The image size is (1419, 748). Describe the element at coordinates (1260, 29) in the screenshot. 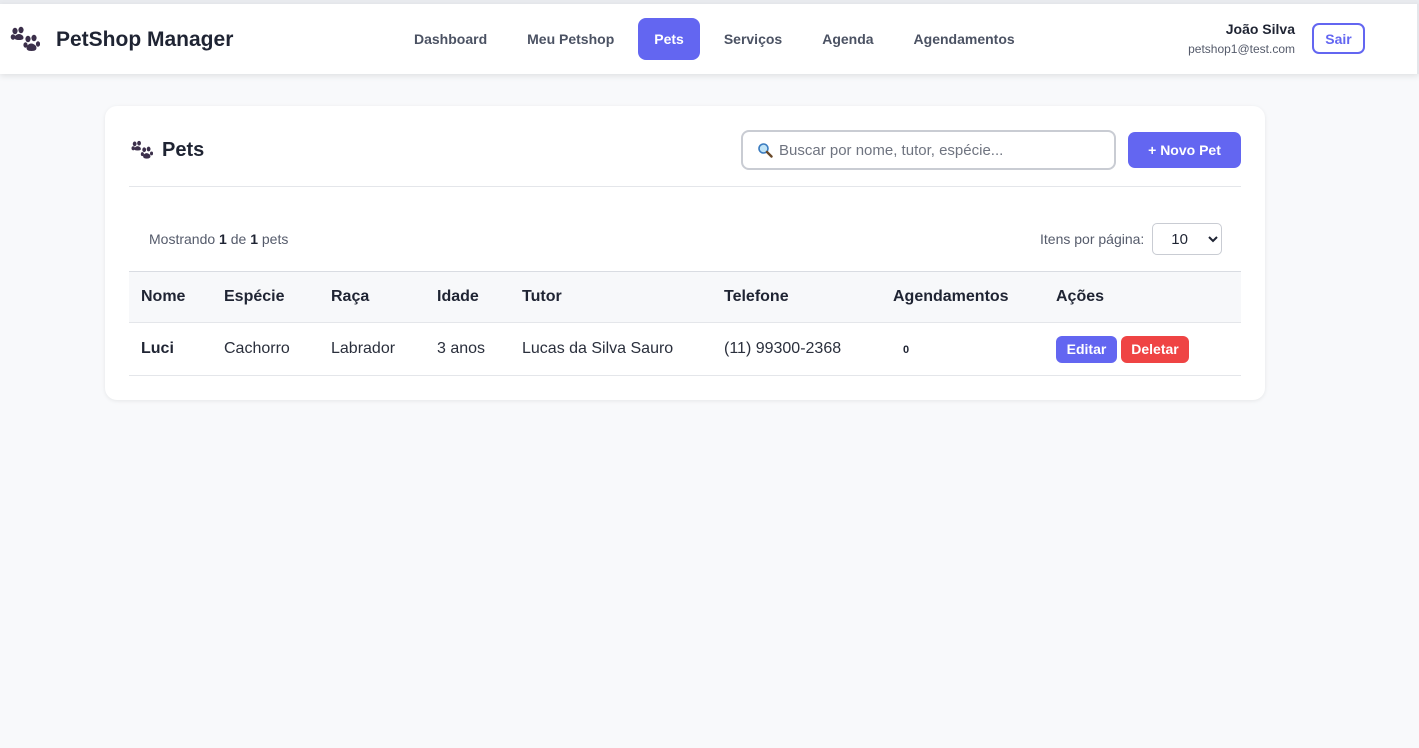

I see `user-name: João Silva` at that location.